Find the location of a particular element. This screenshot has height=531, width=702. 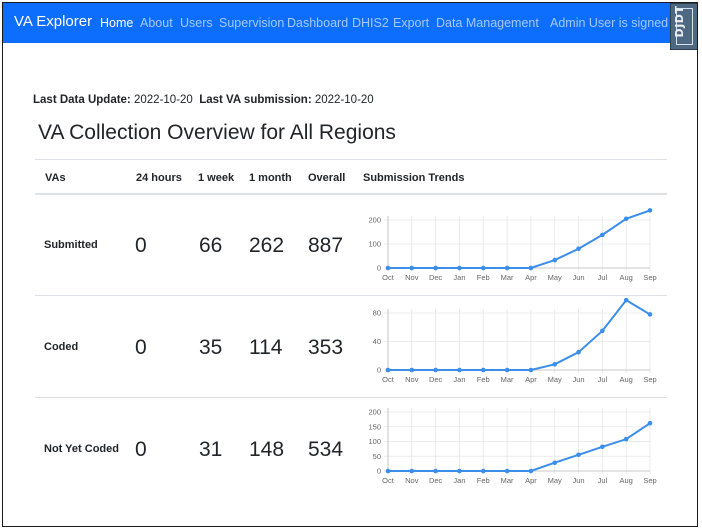

nav-users: Users is located at coordinates (196, 23).